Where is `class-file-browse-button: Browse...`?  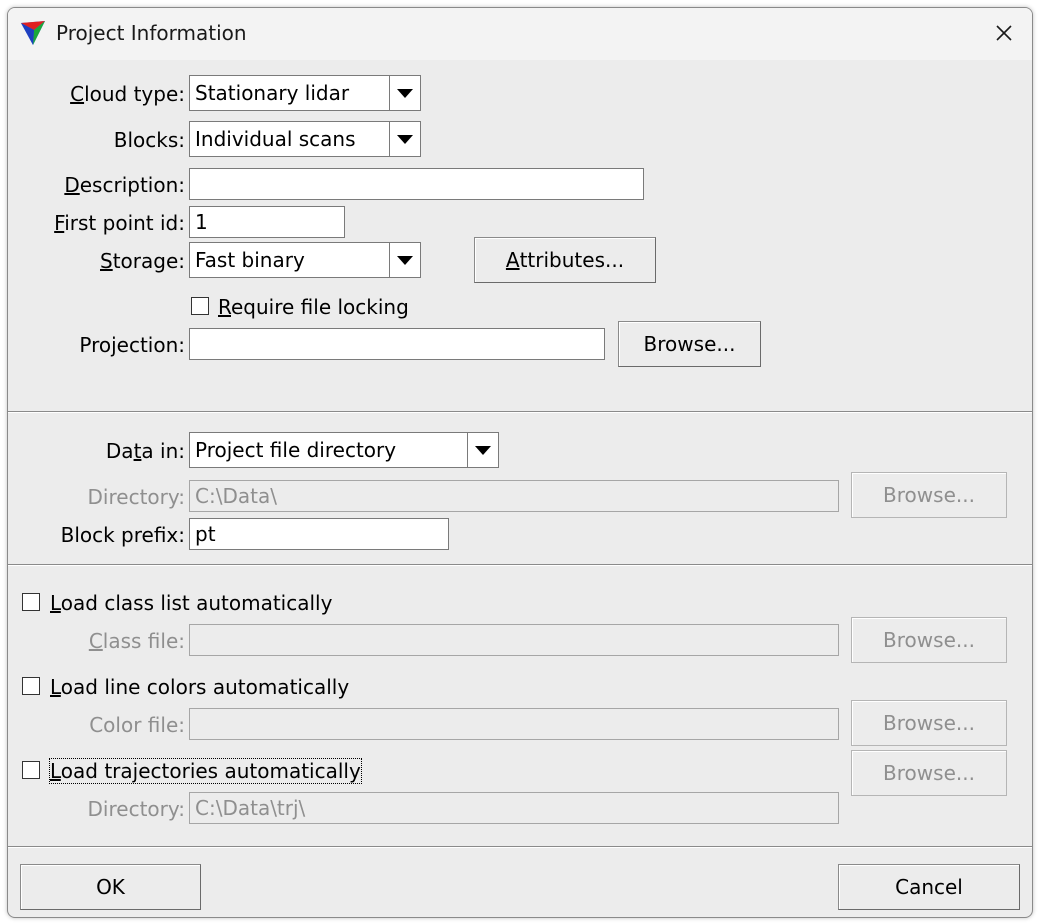 class-file-browse-button: Browse... is located at coordinates (929, 640).